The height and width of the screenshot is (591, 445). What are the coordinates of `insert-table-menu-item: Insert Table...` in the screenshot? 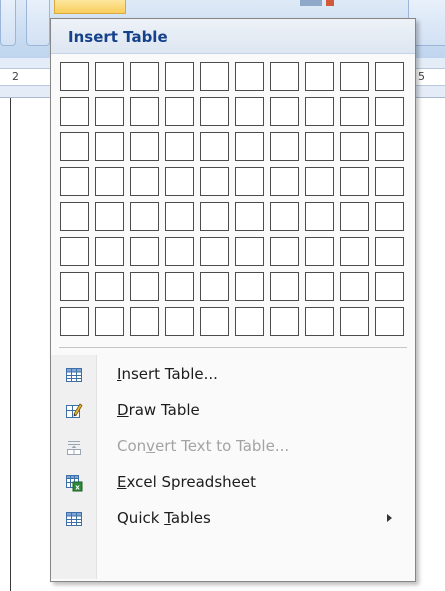 It's located at (233, 375).